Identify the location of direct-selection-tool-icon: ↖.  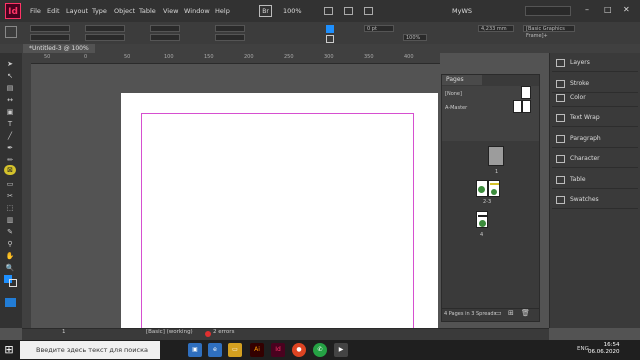
(10, 76).